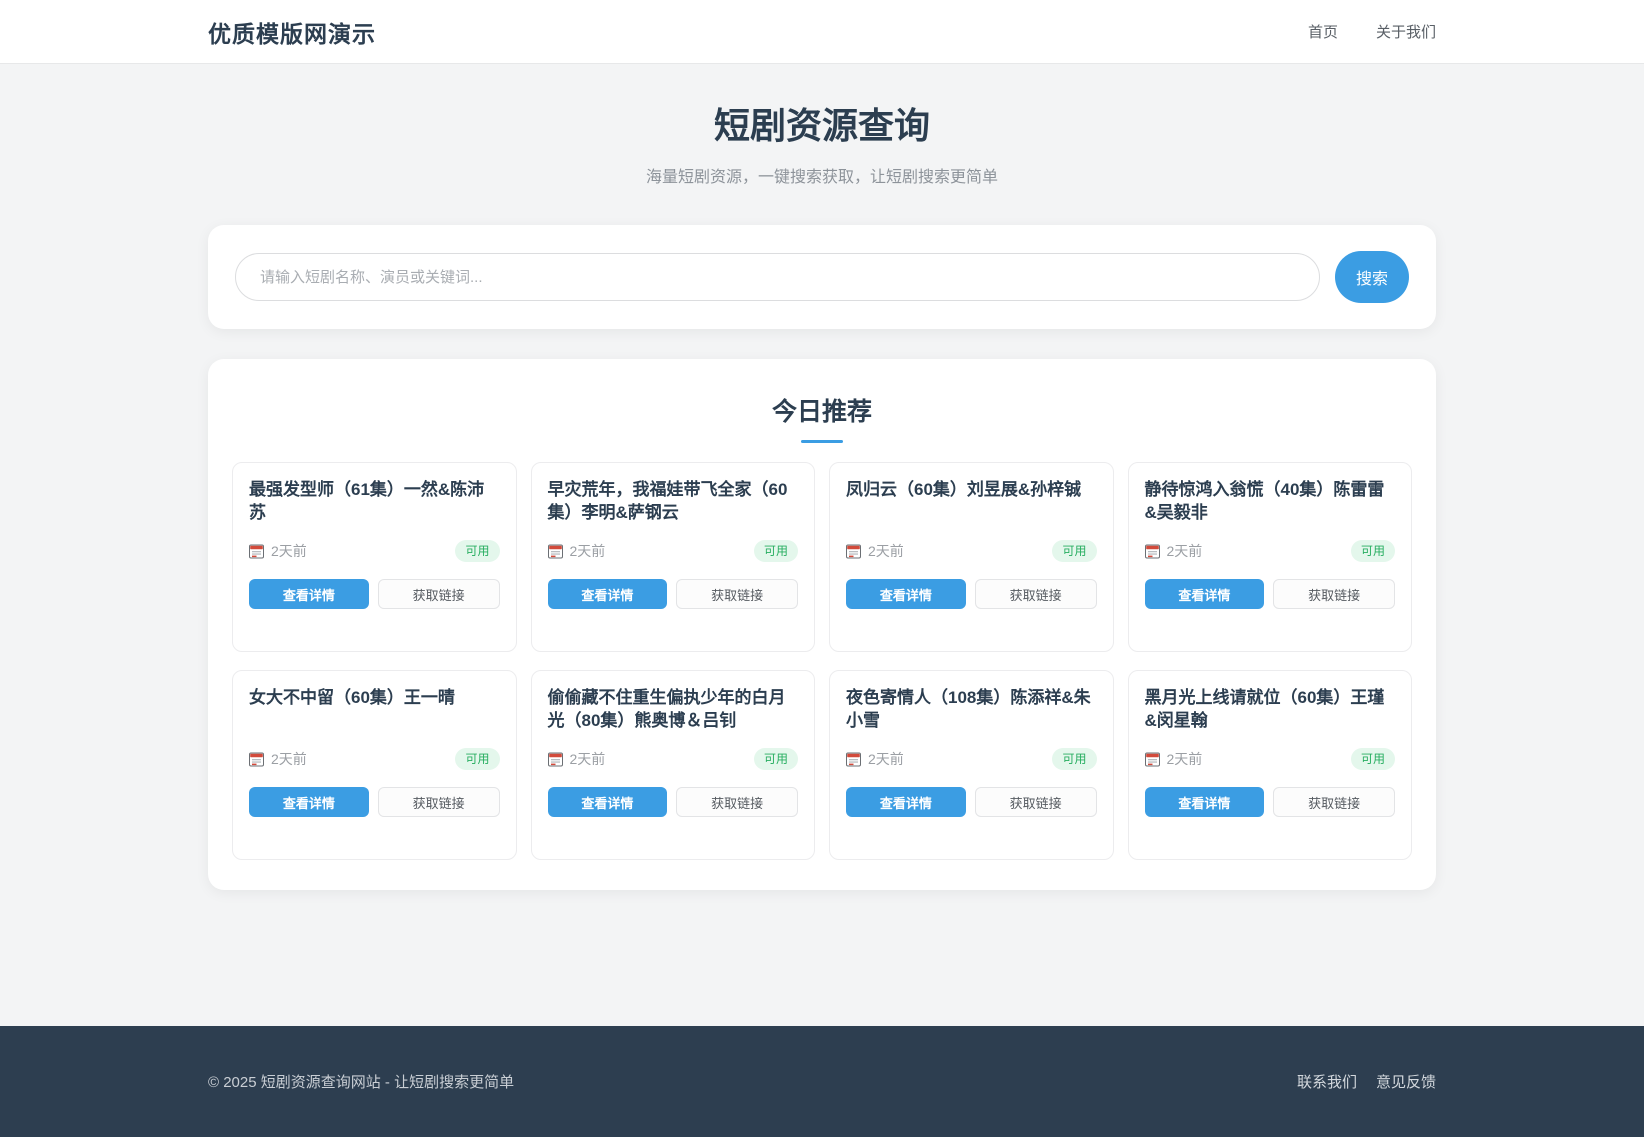  Describe the element at coordinates (968, 709) in the screenshot. I see `drama-title: 夜色寄情人（108集）陈添祥&朱小雪` at that location.